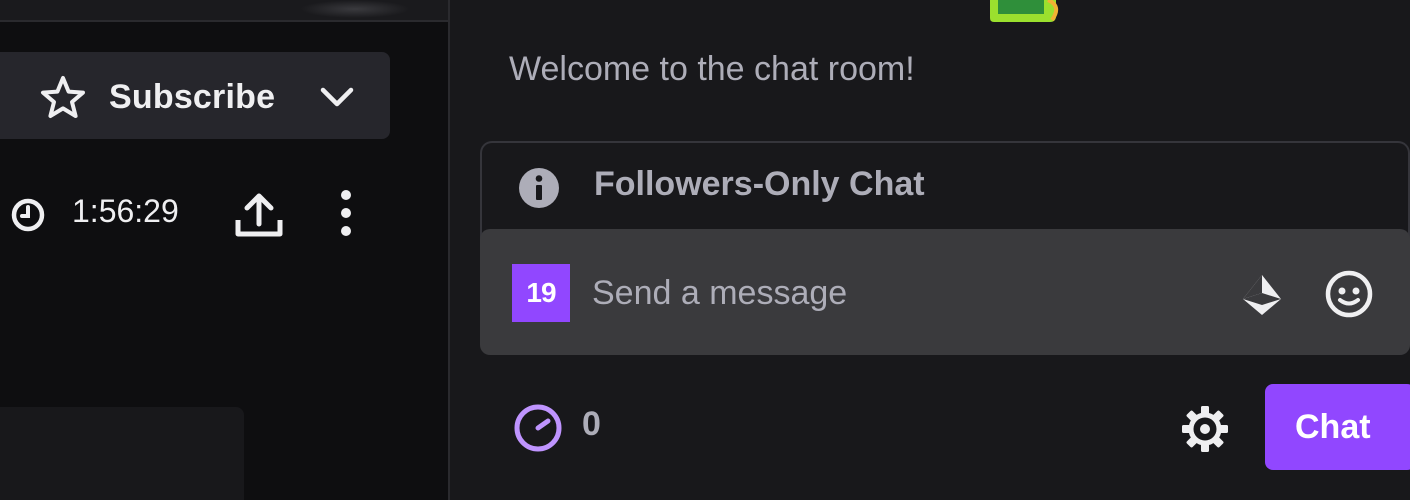 The height and width of the screenshot is (500, 1410). I want to click on subscribe-button: Subscribe, so click(195, 95).